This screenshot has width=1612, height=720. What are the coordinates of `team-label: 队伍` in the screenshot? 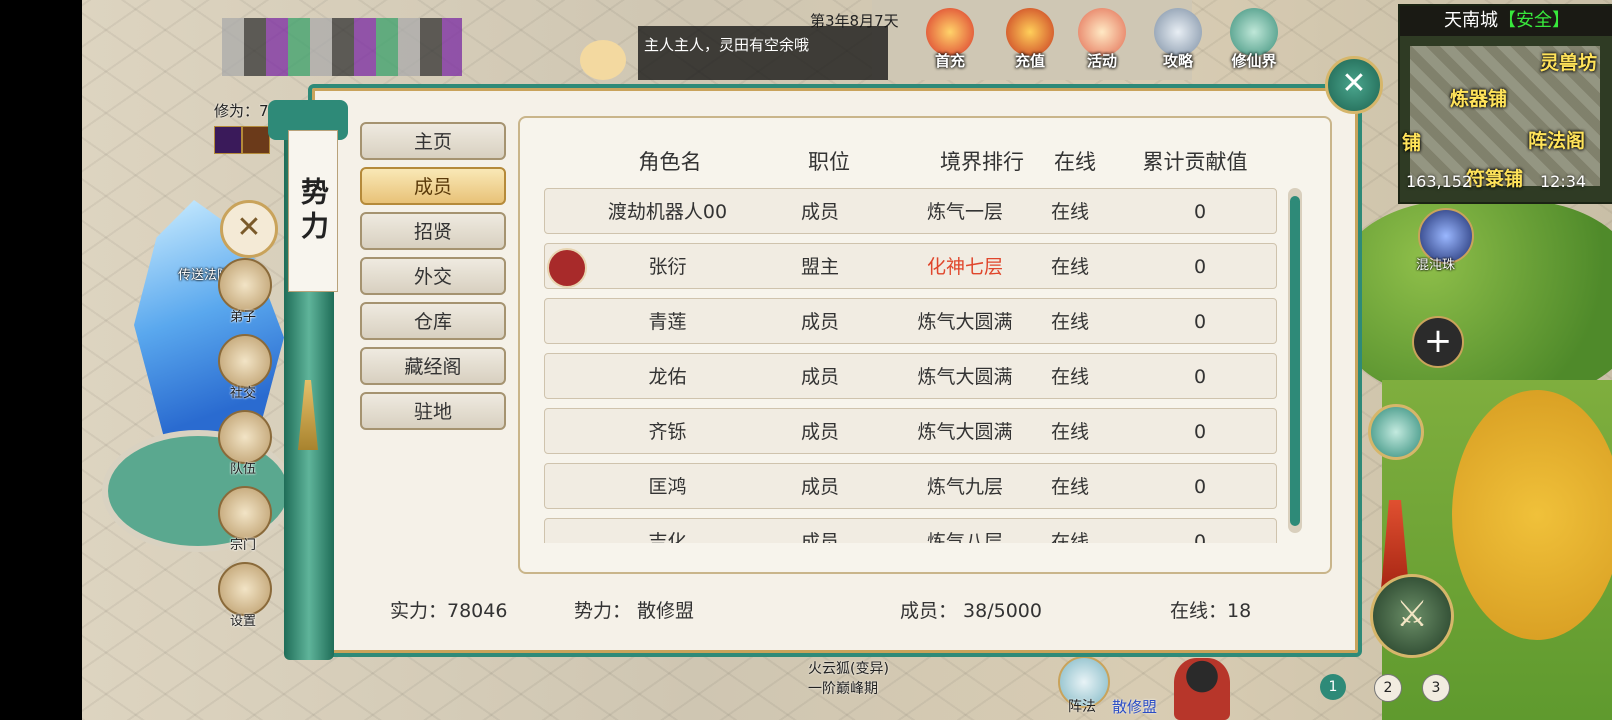 It's located at (242, 469).